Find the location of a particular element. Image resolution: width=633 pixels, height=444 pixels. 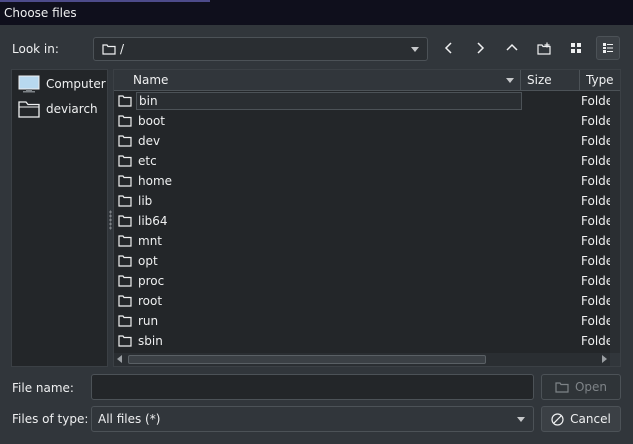

sidebar-item-label: deviarch is located at coordinates (72, 109).